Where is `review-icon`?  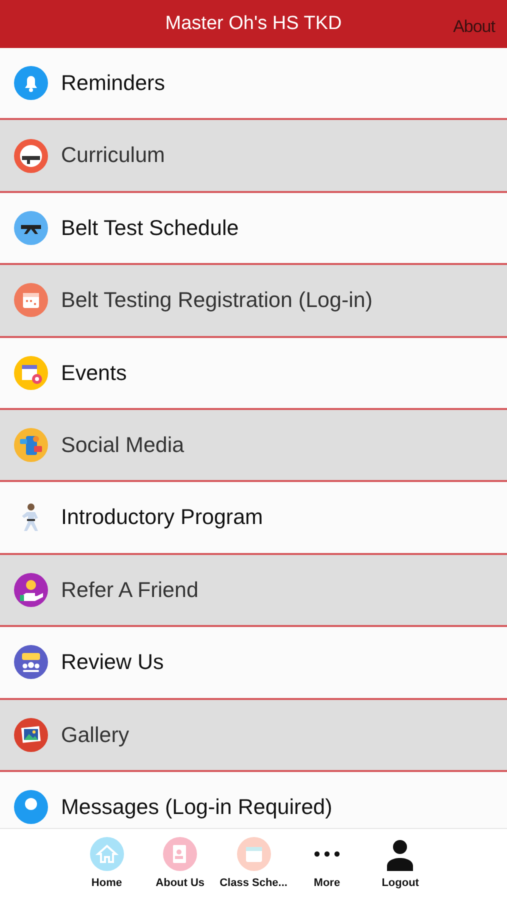
review-icon is located at coordinates (31, 662).